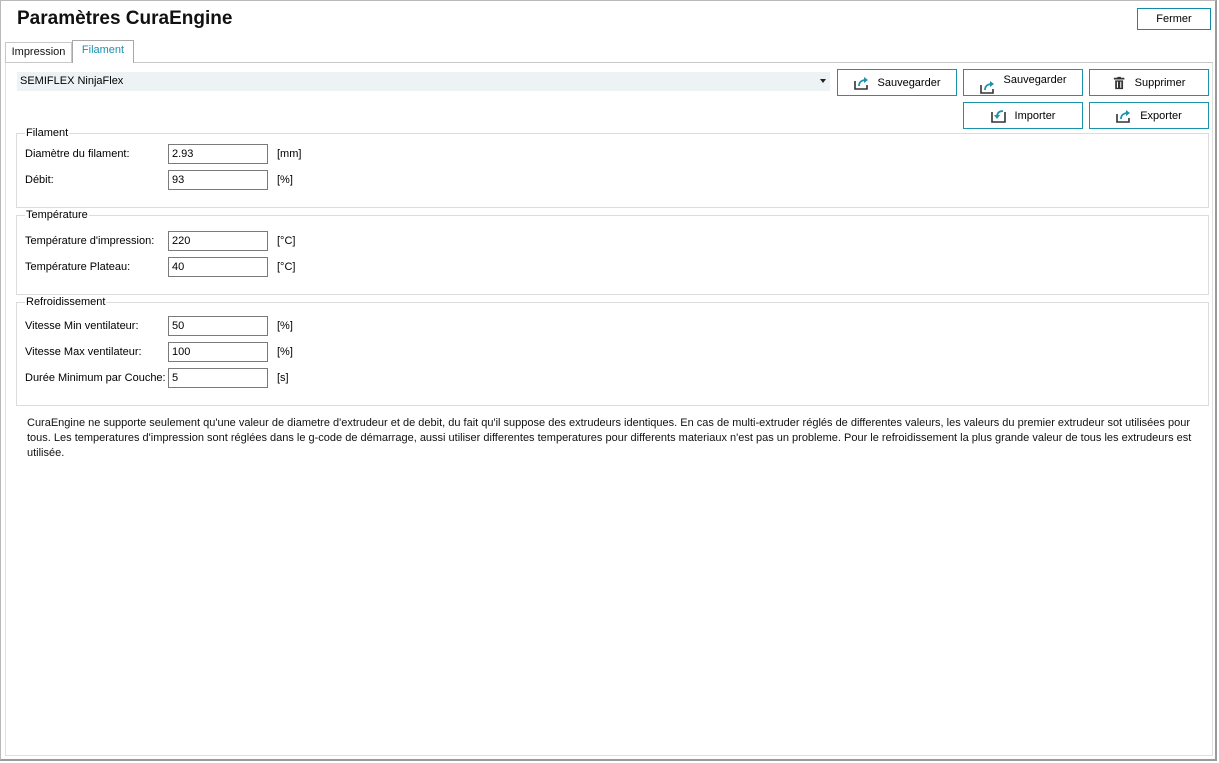 The height and width of the screenshot is (763, 1219). What do you see at coordinates (218, 241) in the screenshot?
I see `print-temperature-field` at bounding box center [218, 241].